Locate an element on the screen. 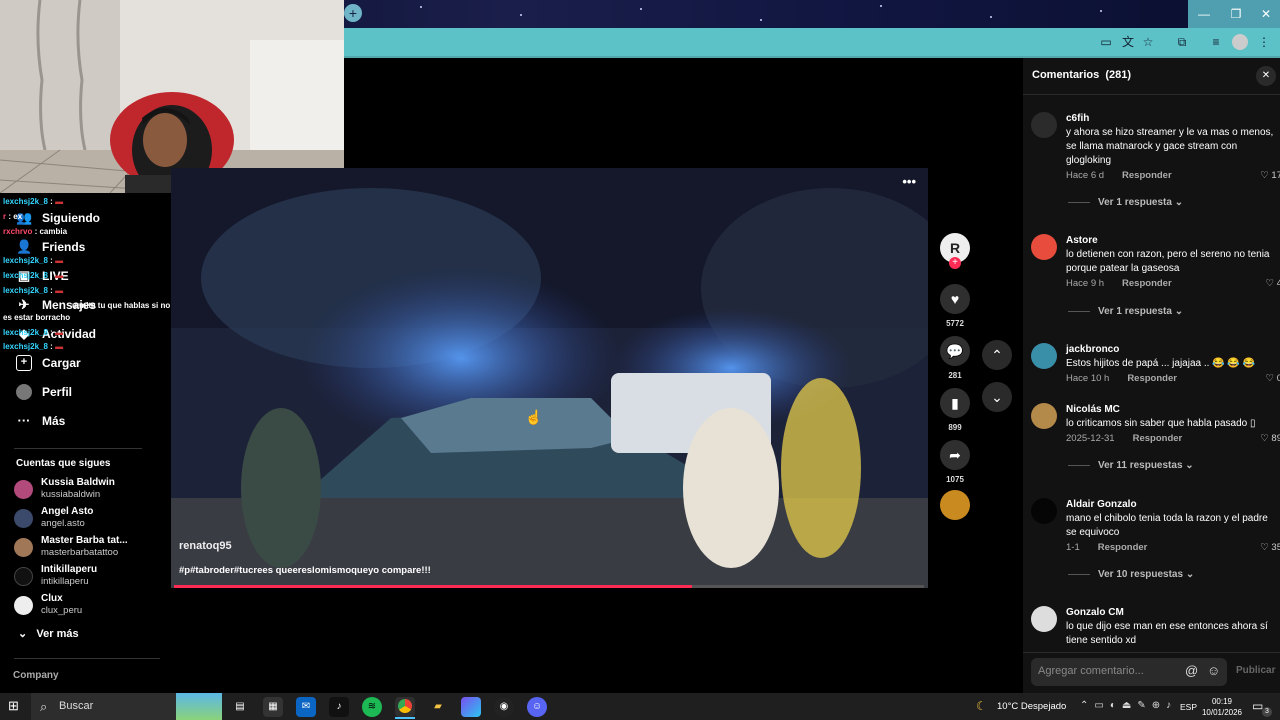 The image size is (1280, 720). profile-avatar-icon is located at coordinates (1240, 42).